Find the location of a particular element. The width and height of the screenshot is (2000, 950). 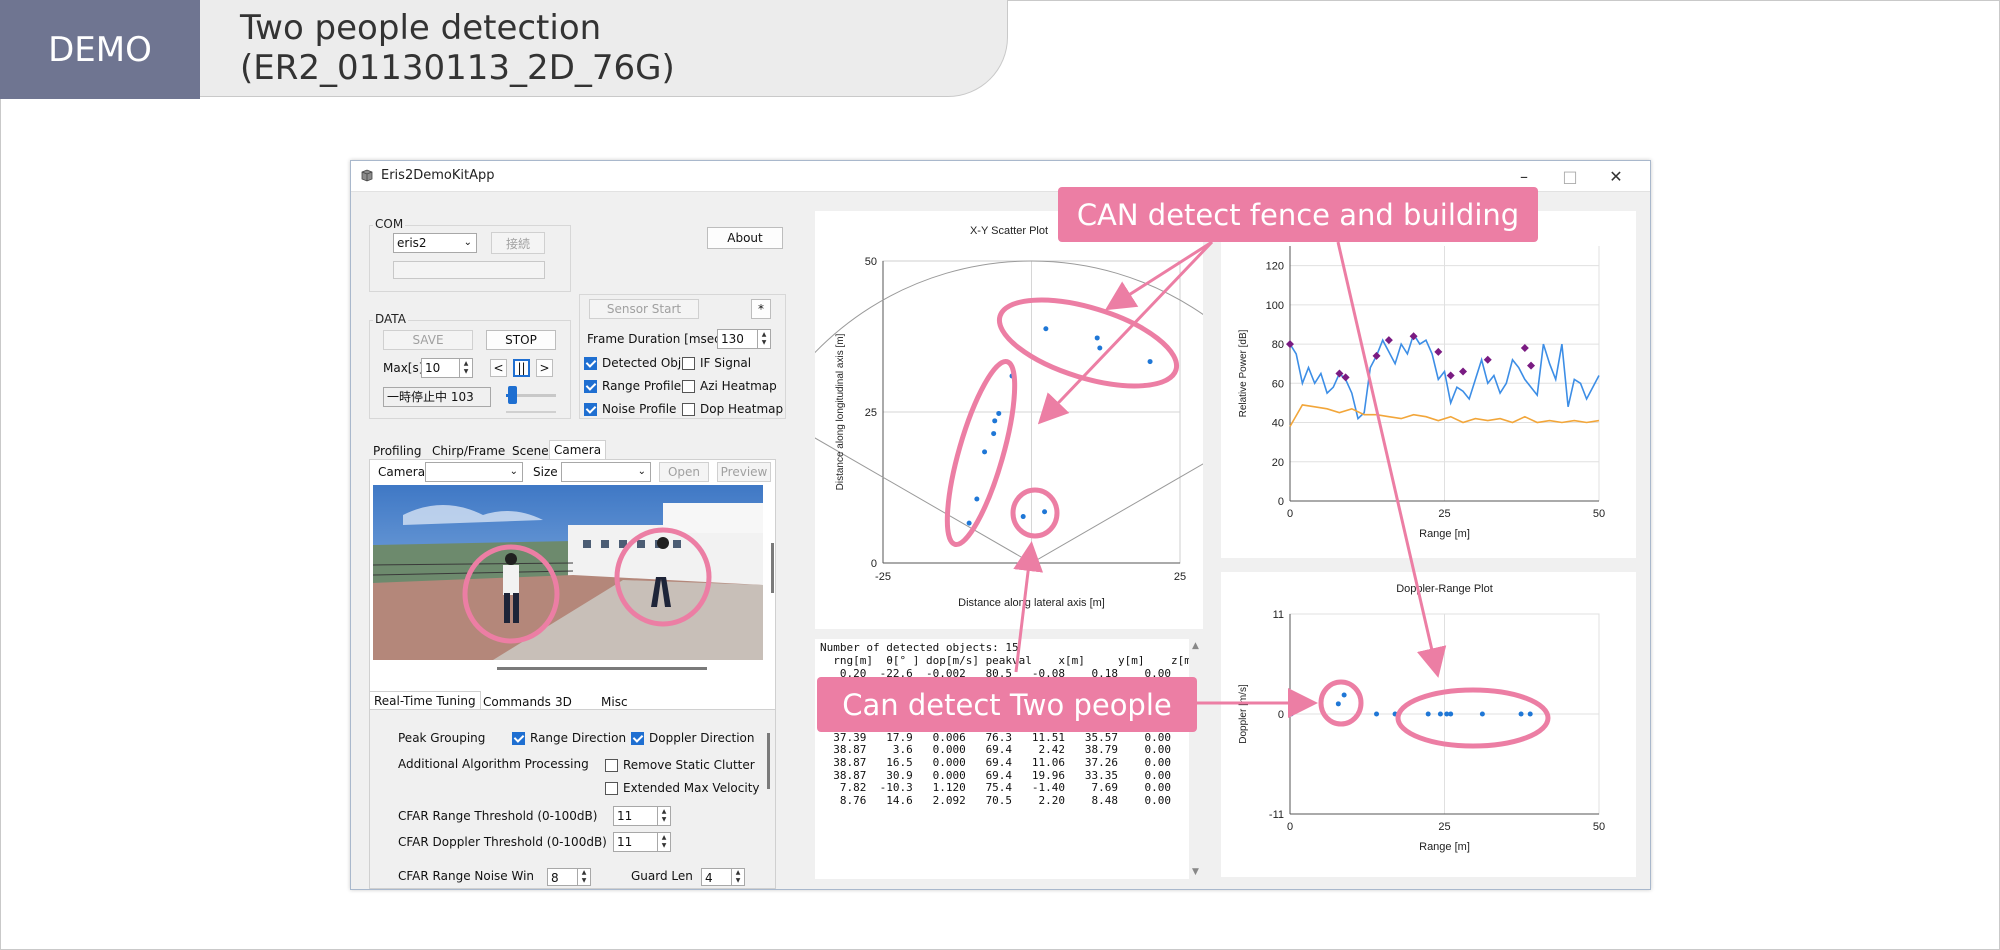

people-doppler-ellipse is located at coordinates (1341, 703).